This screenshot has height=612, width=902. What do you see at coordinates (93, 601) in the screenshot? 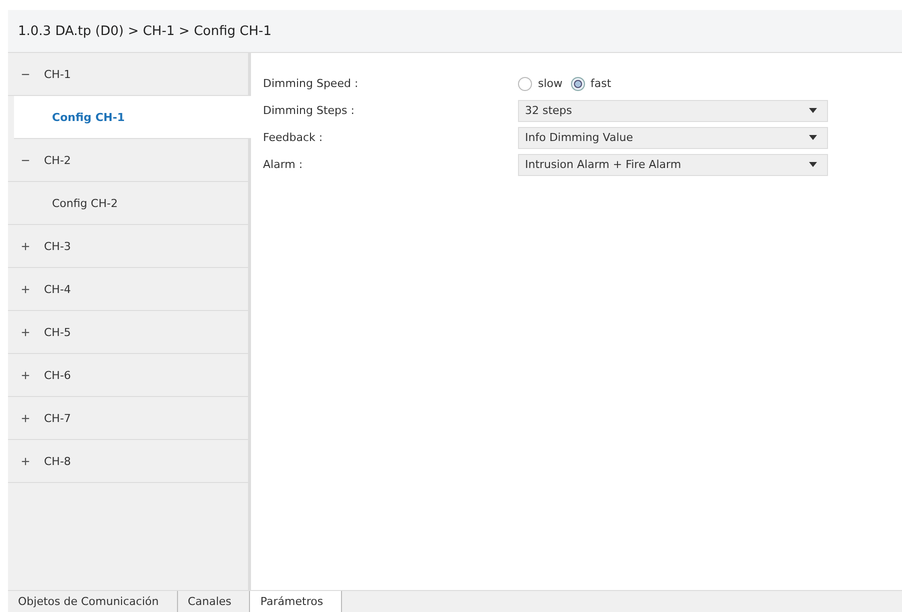
I see `tab: Objetos de Comunicación` at bounding box center [93, 601].